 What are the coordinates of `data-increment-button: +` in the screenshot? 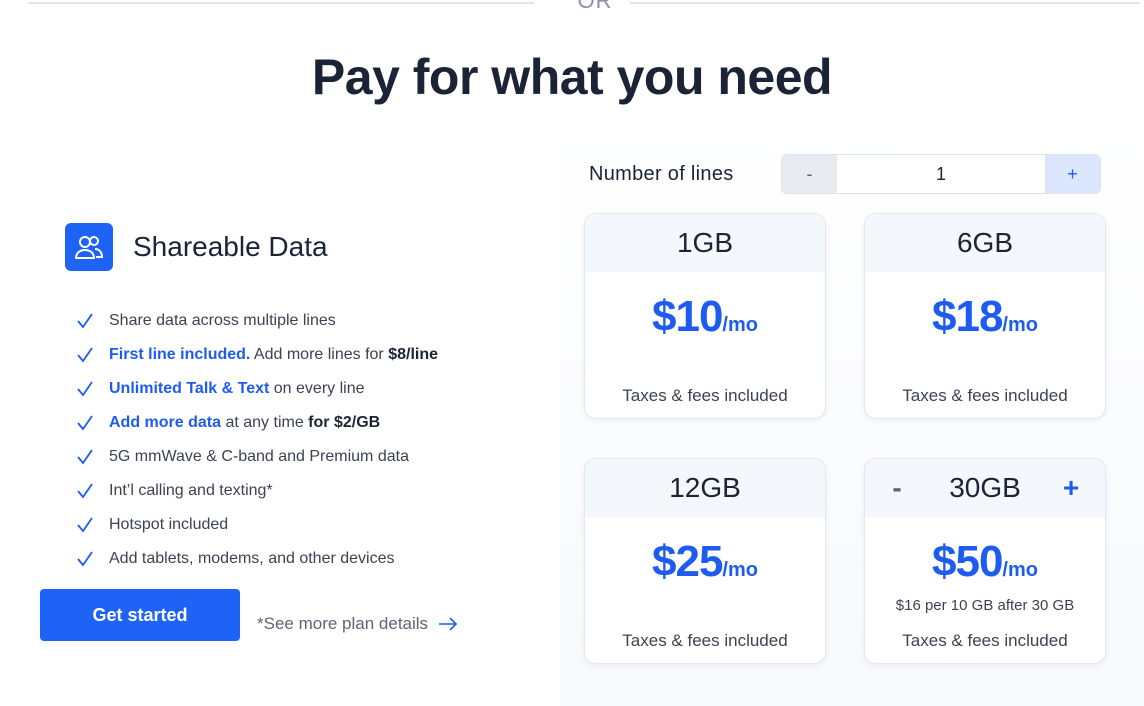 It's located at (1071, 488).